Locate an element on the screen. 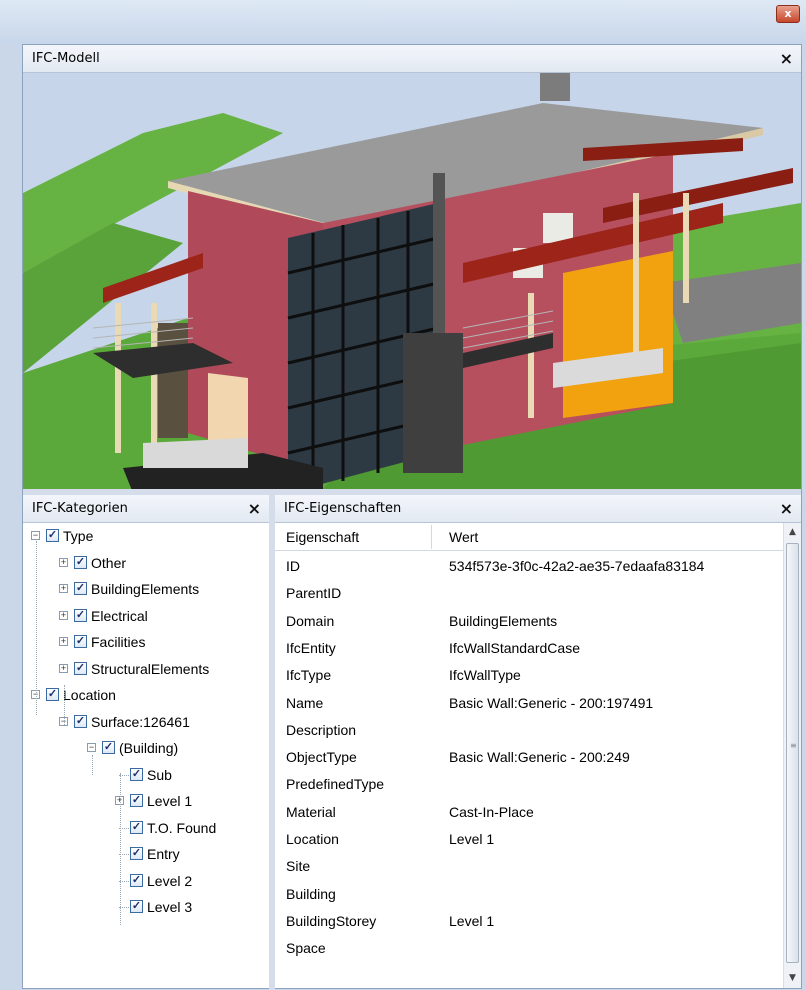  property-row: ID 534f573e-3f0c-42a2-ae35-7edaafa83184 is located at coordinates (529, 566).